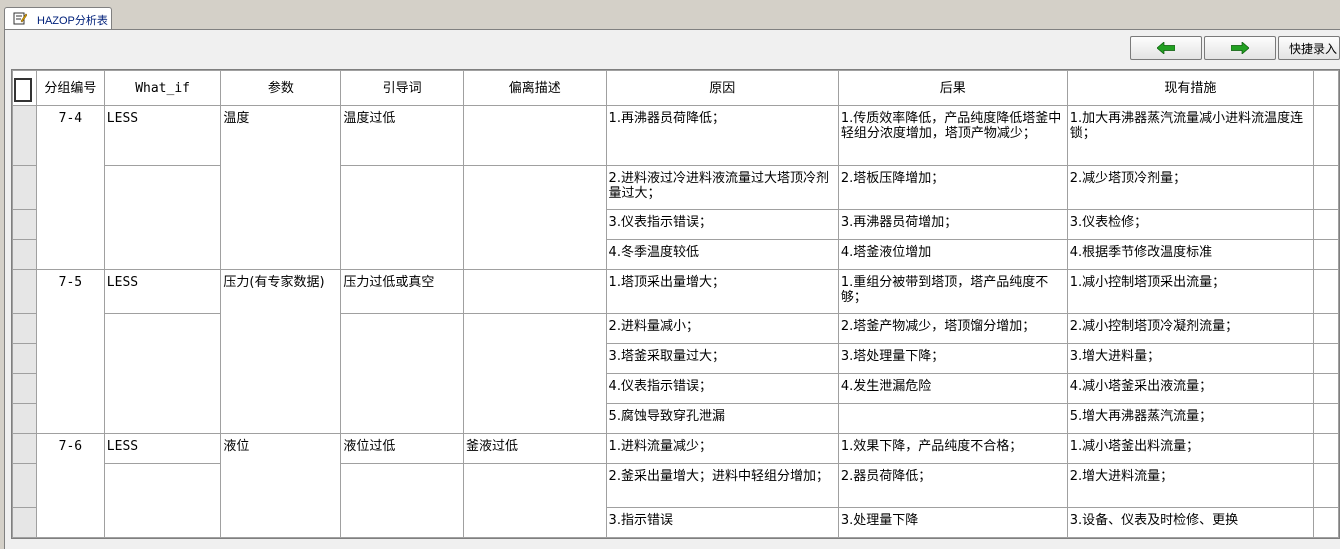 This screenshot has width=1340, height=549. What do you see at coordinates (670, 15) in the screenshot?
I see `tab-strip: HAZOP分析表` at bounding box center [670, 15].